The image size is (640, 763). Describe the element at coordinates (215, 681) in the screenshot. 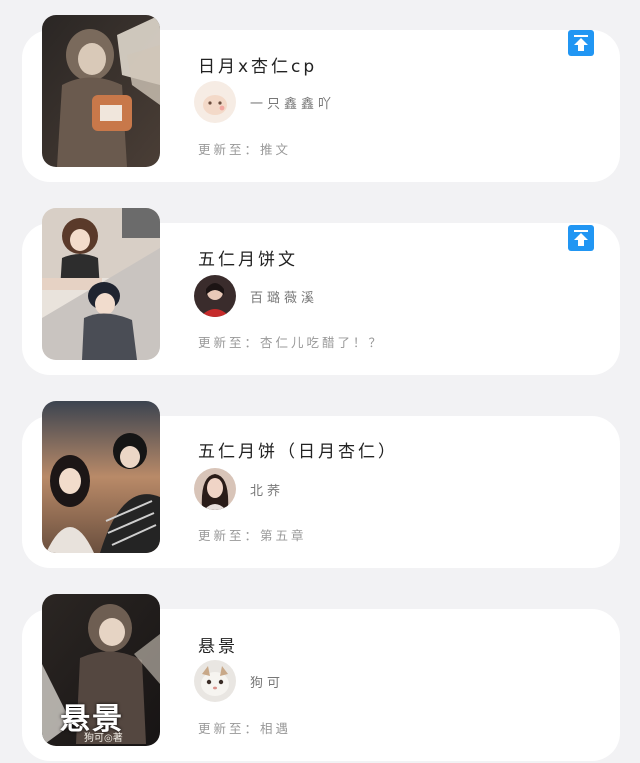

I see `cat-face-avatar` at that location.